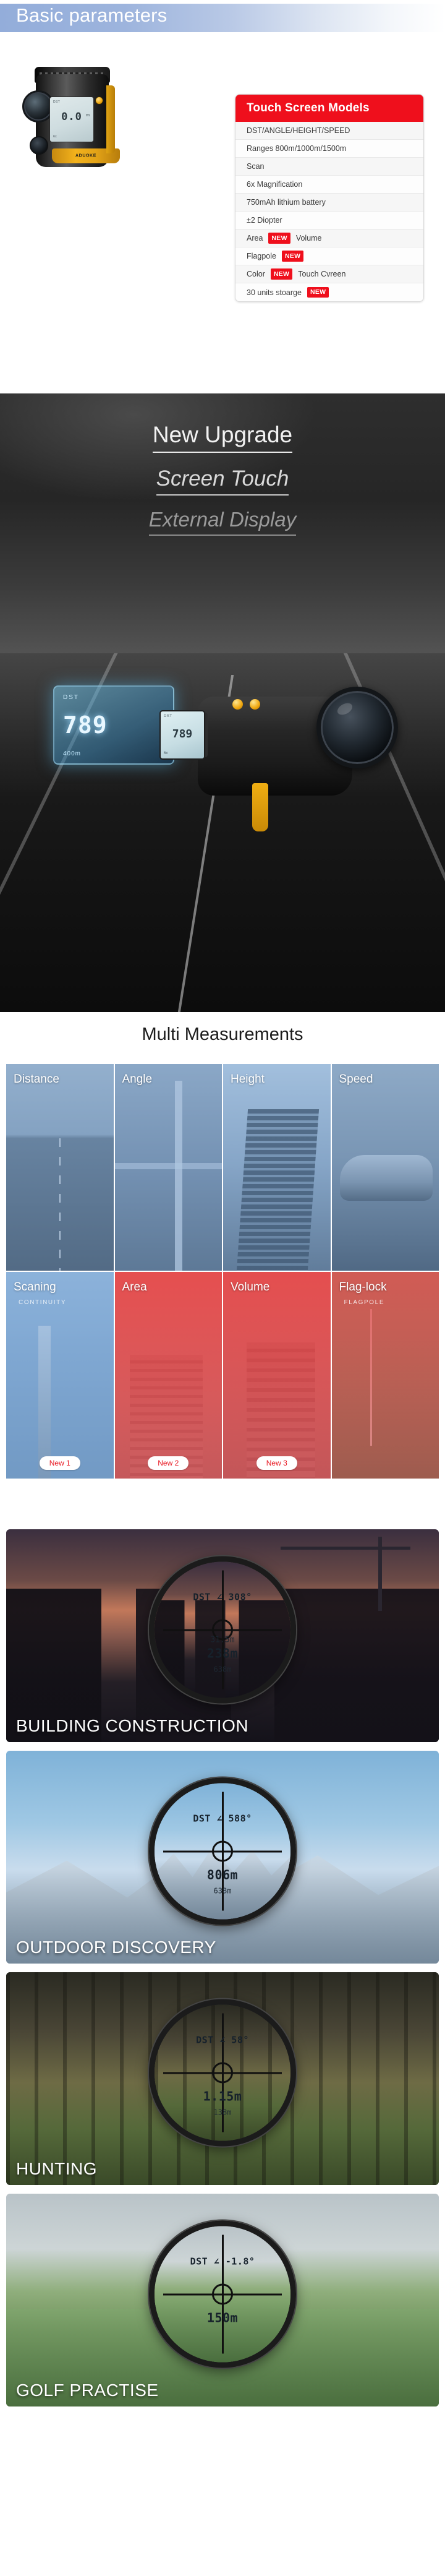 This screenshot has height=2576, width=445. What do you see at coordinates (222, 522) in the screenshot?
I see `banner-line-3: External Display` at bounding box center [222, 522].